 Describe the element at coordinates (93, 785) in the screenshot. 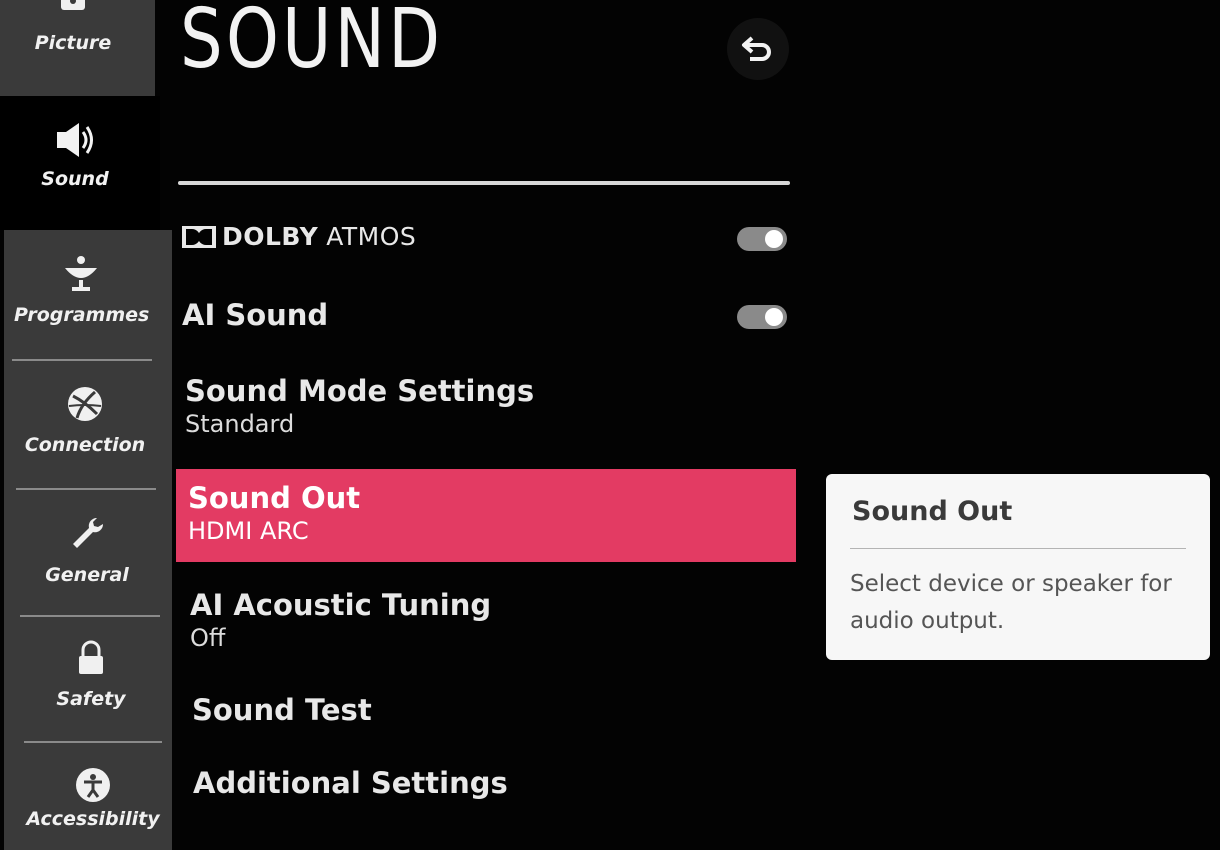

I see `accessibility-icon` at that location.